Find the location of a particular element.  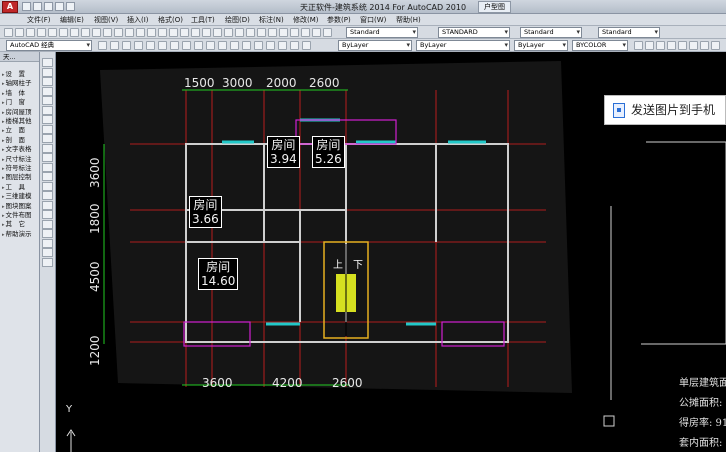

plot-style-select: BYCOLOR is located at coordinates (600, 45).